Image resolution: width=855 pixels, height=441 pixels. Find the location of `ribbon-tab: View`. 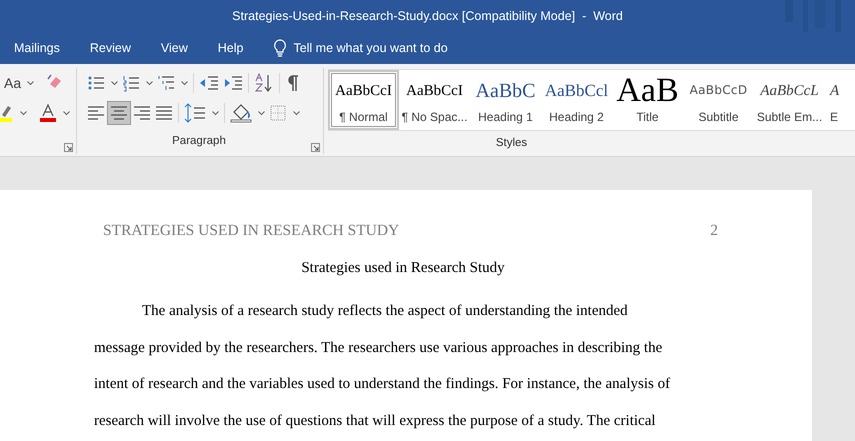

ribbon-tab: View is located at coordinates (174, 48).